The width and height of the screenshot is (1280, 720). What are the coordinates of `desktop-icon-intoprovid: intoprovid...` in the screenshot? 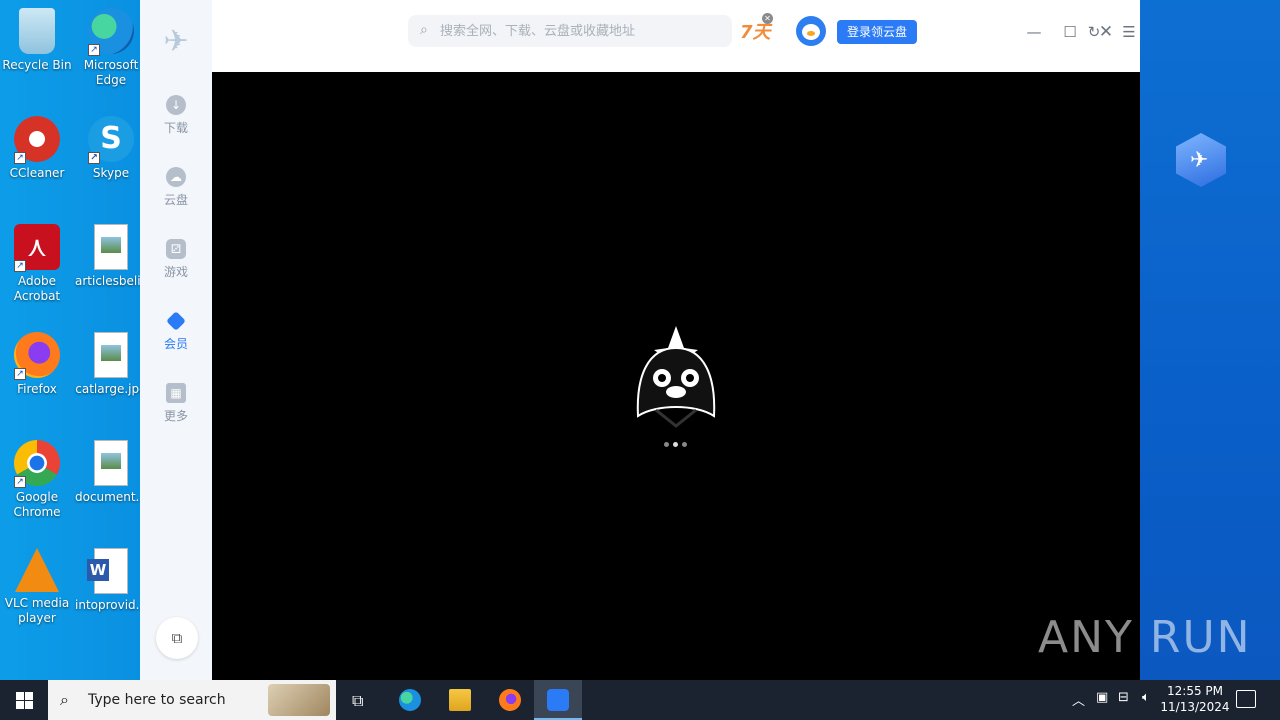 It's located at (111, 580).